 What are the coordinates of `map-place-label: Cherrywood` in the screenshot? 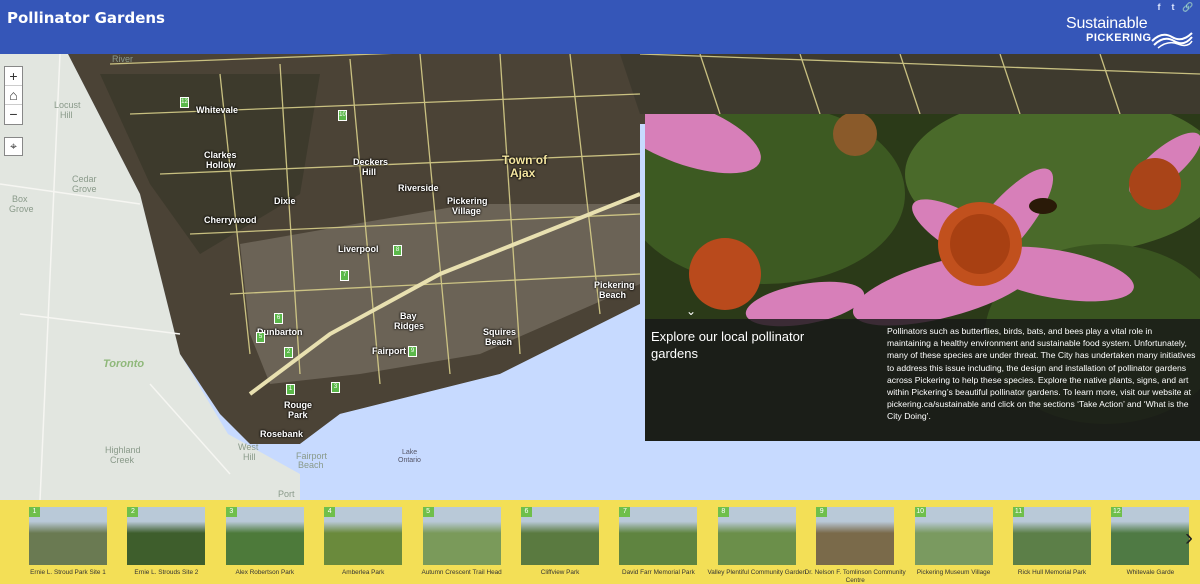 It's located at (230, 220).